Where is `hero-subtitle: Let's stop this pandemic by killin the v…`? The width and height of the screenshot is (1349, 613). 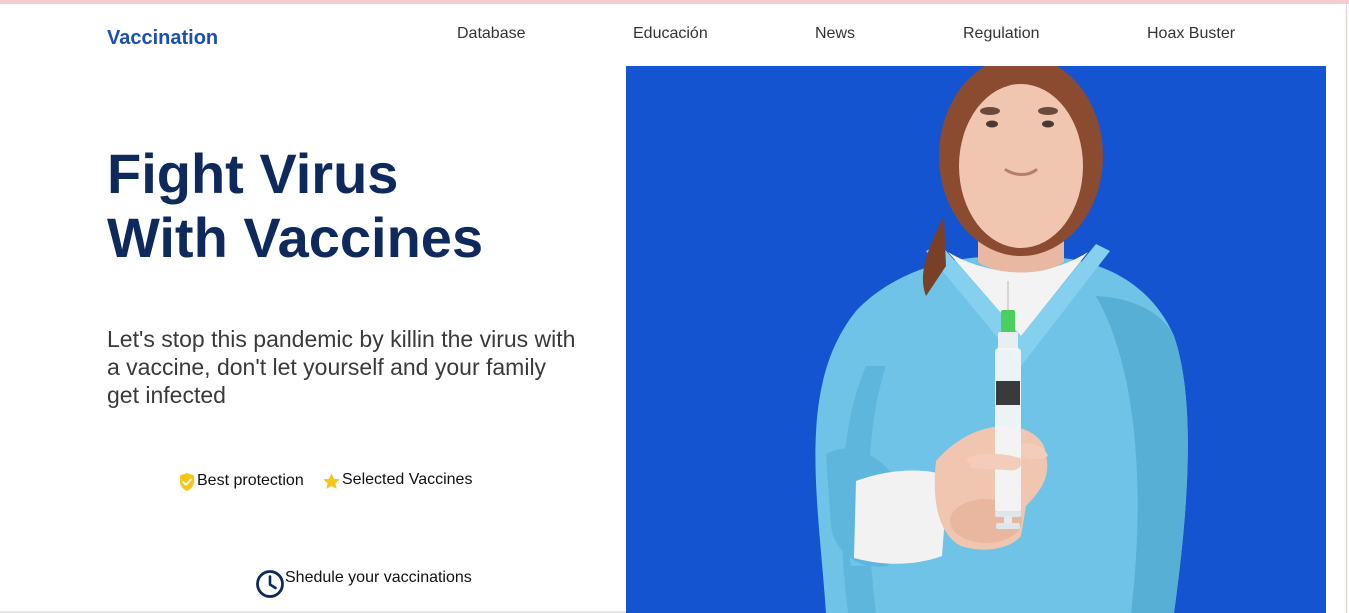 hero-subtitle: Let's stop this pandemic by killin the v… is located at coordinates (341, 367).